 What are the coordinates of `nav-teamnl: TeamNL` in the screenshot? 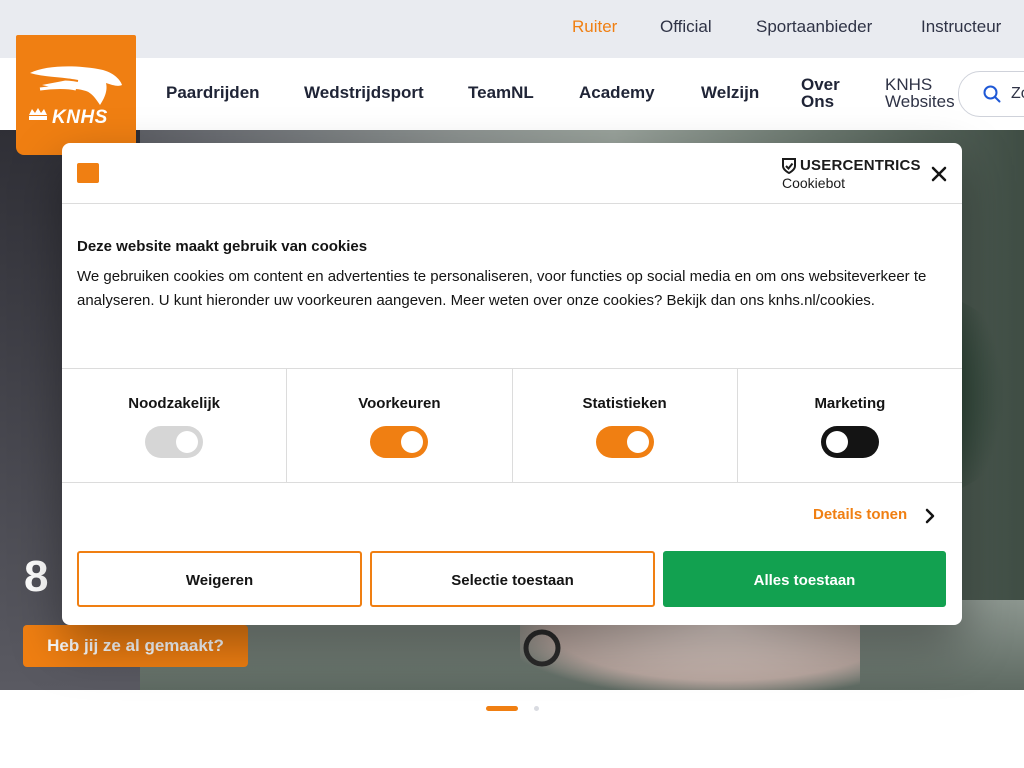 It's located at (501, 92).